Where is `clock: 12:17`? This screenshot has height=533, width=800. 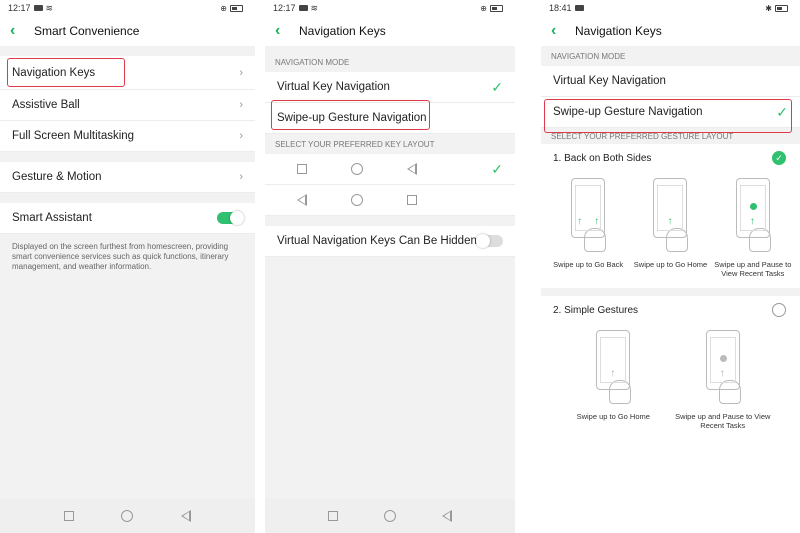 clock: 12:17 is located at coordinates (284, 8).